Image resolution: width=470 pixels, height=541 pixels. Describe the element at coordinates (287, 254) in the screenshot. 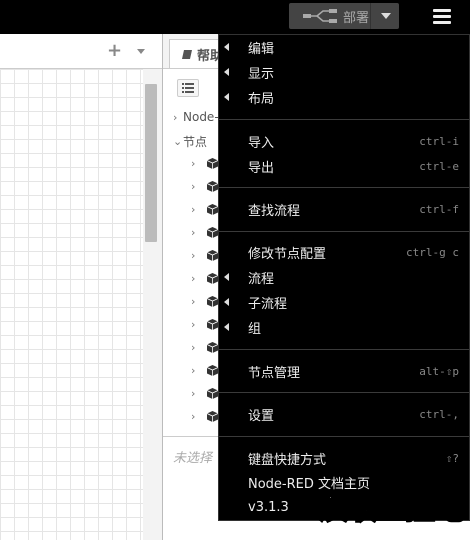

I see `menu-item-label: 修改节点配置` at that location.